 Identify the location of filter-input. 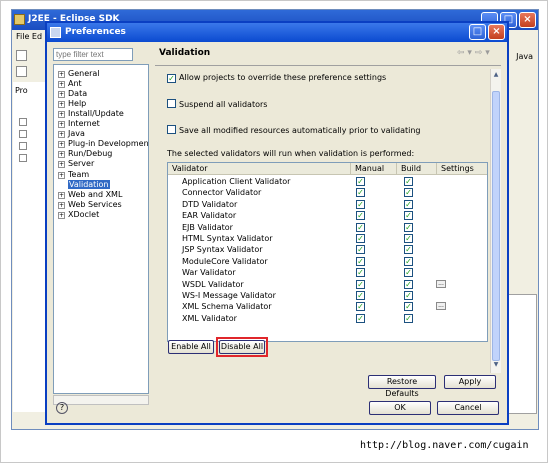
(93, 54).